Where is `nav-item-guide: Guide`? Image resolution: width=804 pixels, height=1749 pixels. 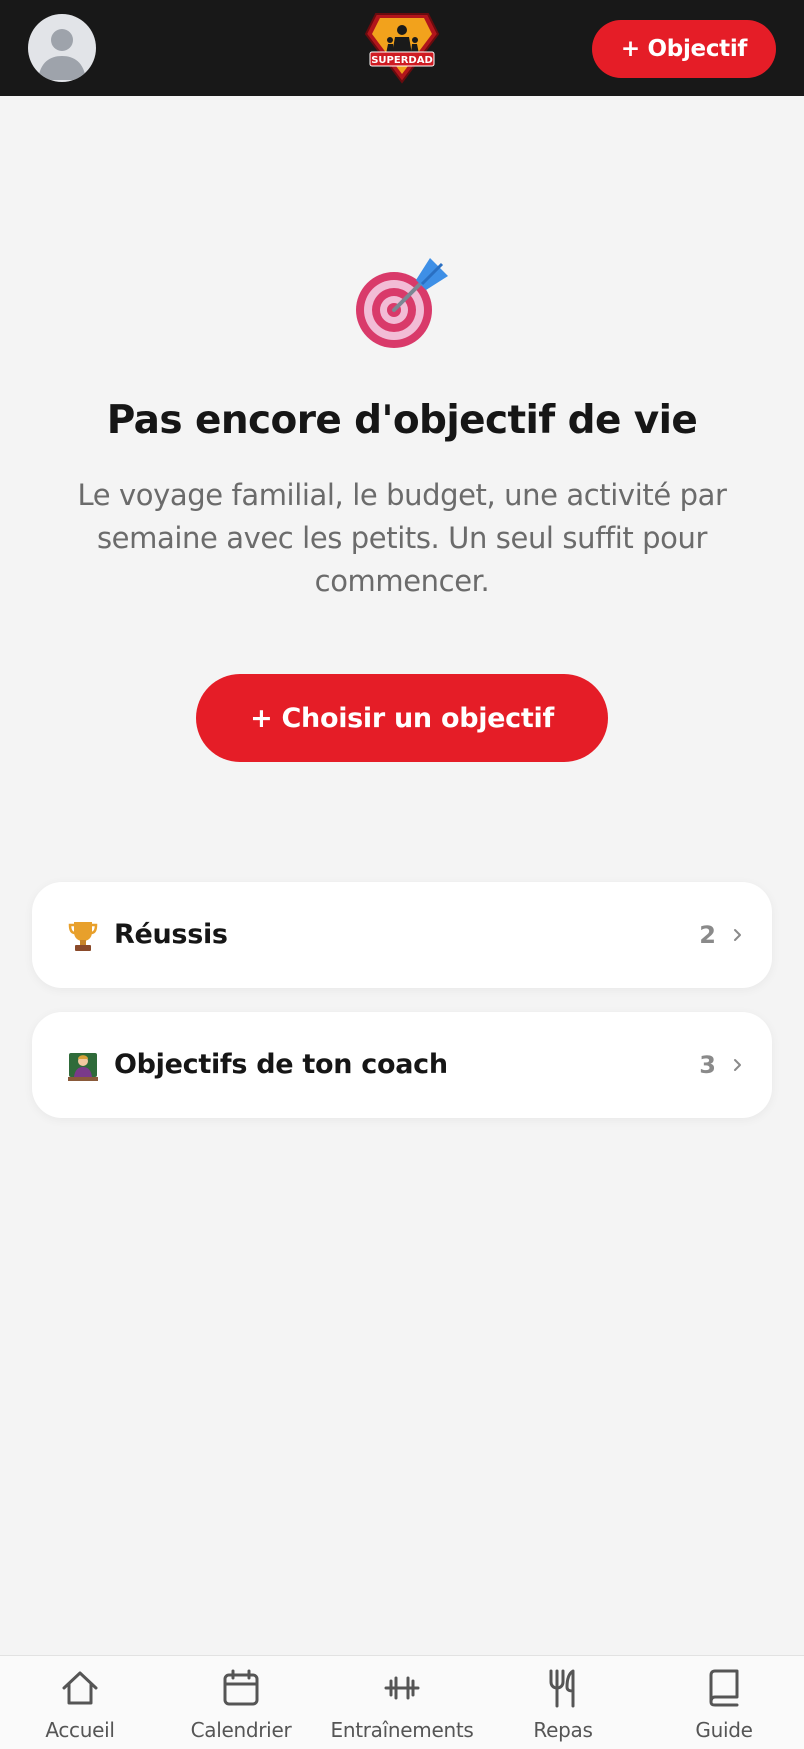
nav-item-guide: Guide is located at coordinates (724, 1702).